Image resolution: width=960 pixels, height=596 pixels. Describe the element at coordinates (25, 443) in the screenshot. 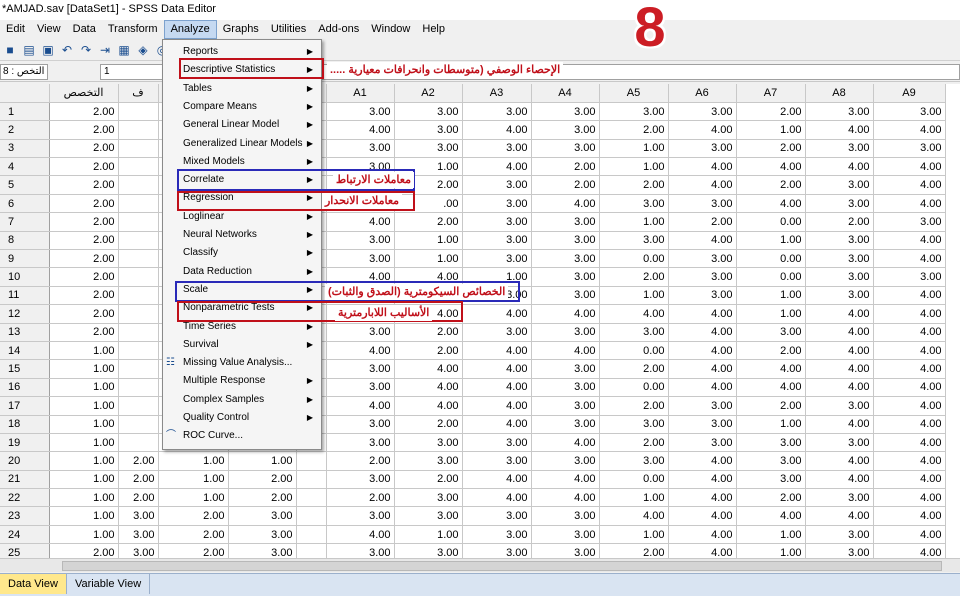

I see `row-number: 19` at that location.